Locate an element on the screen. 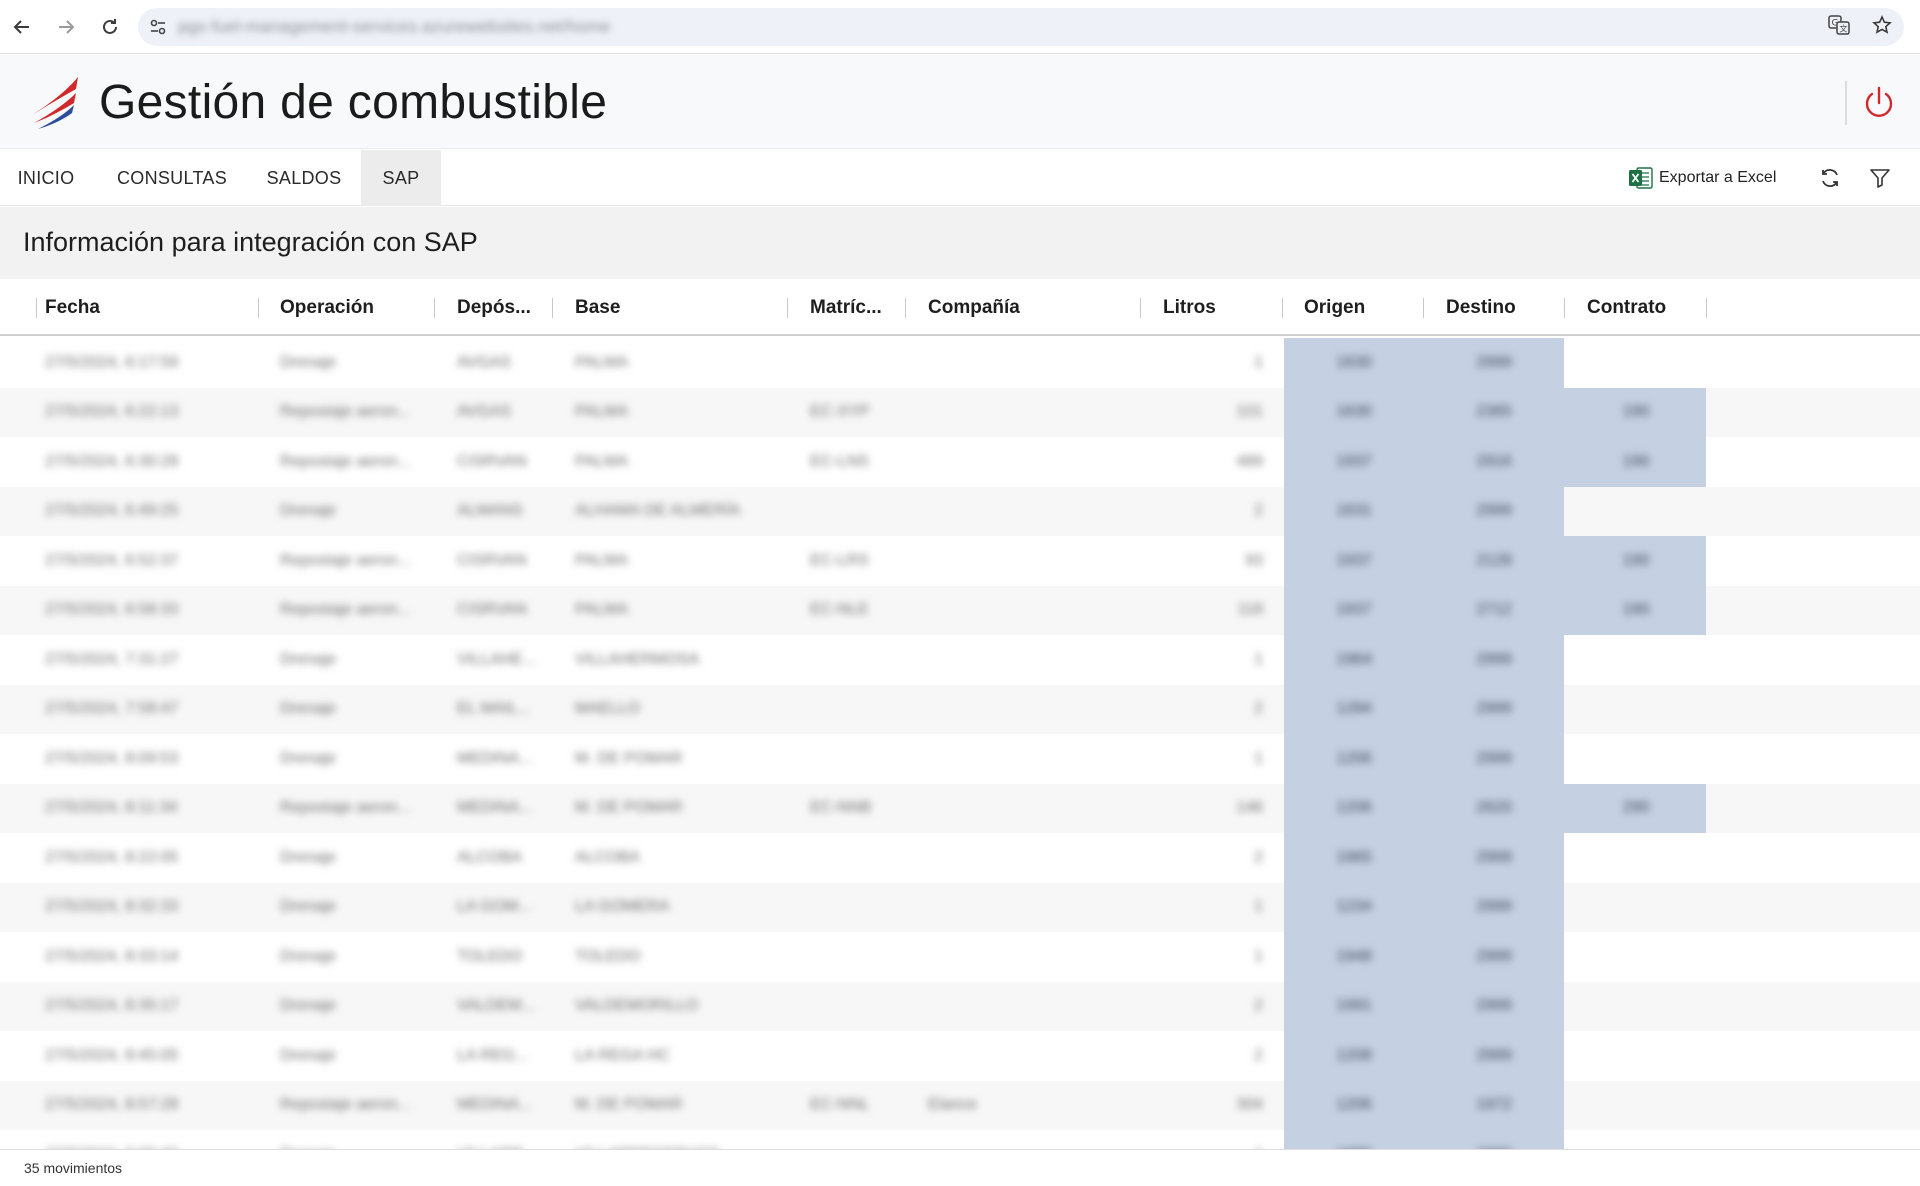 Image resolution: width=1920 pixels, height=1186 pixels. menu-item-consultas: CONSULTAS is located at coordinates (172, 178).